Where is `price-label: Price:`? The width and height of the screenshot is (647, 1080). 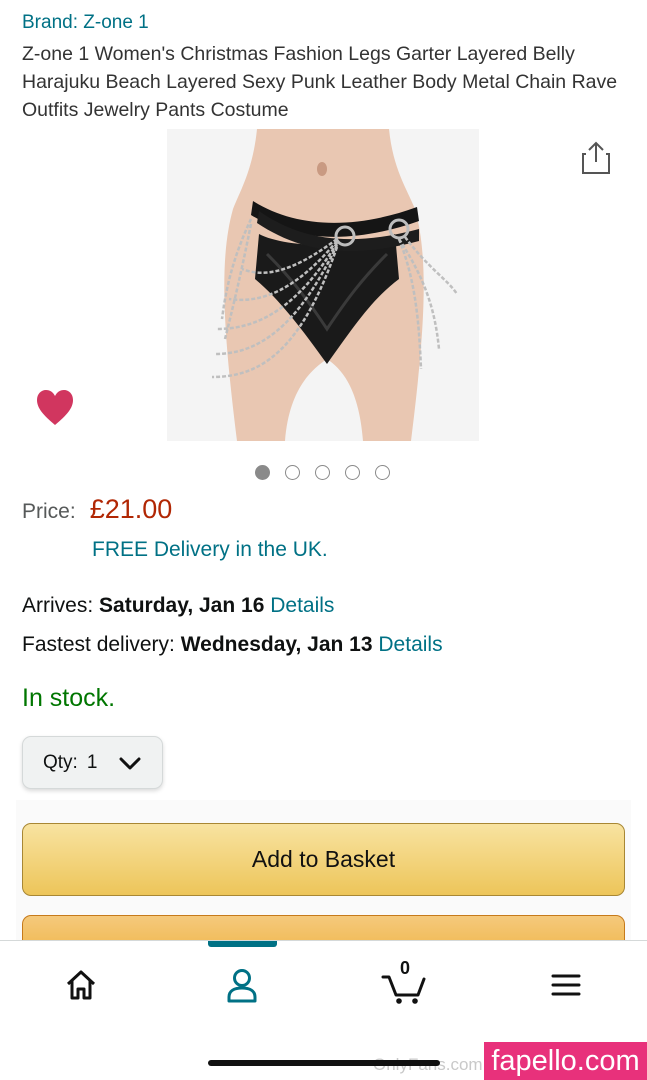
price-label: Price: is located at coordinates (49, 511).